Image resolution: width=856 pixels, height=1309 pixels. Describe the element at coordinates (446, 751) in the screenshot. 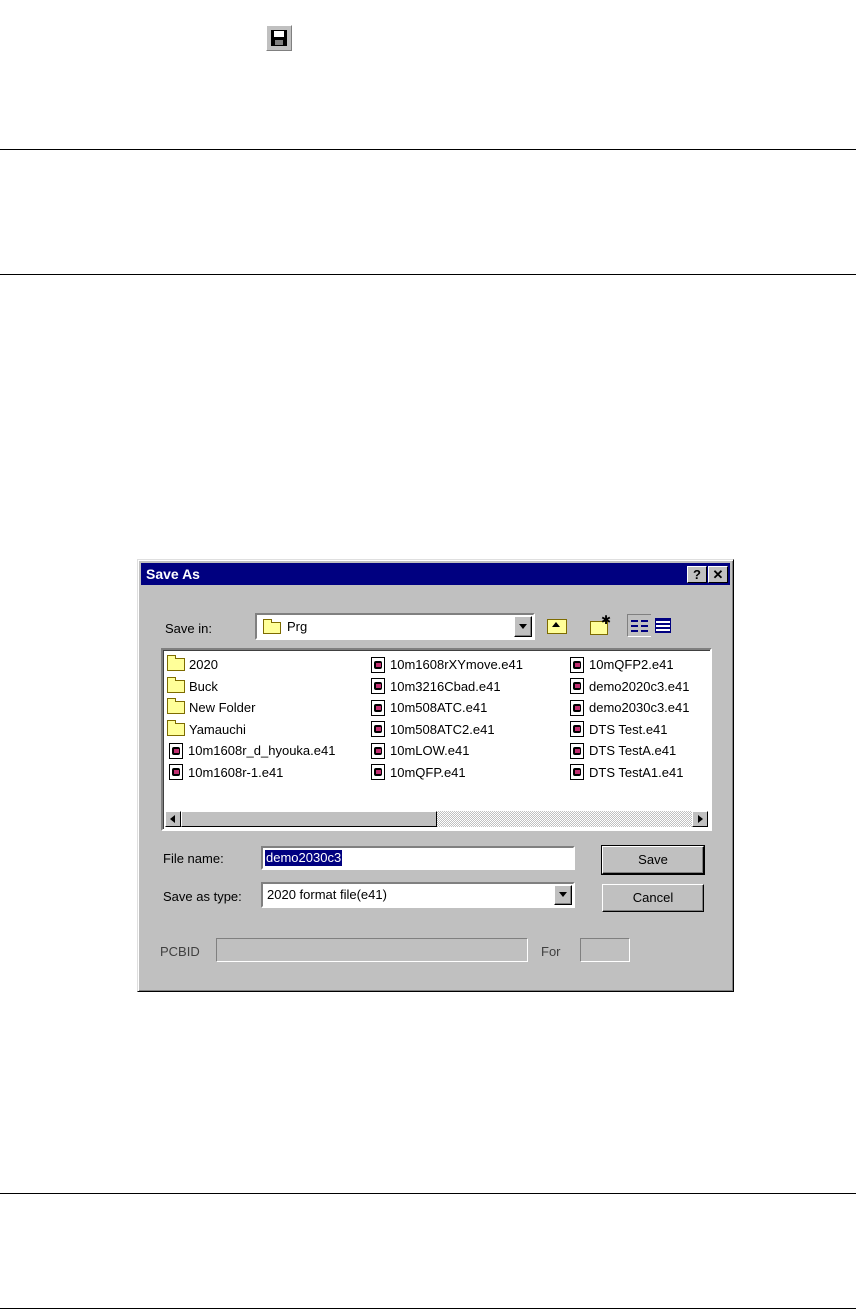

I see `list-item: 10mLOW.e41` at that location.